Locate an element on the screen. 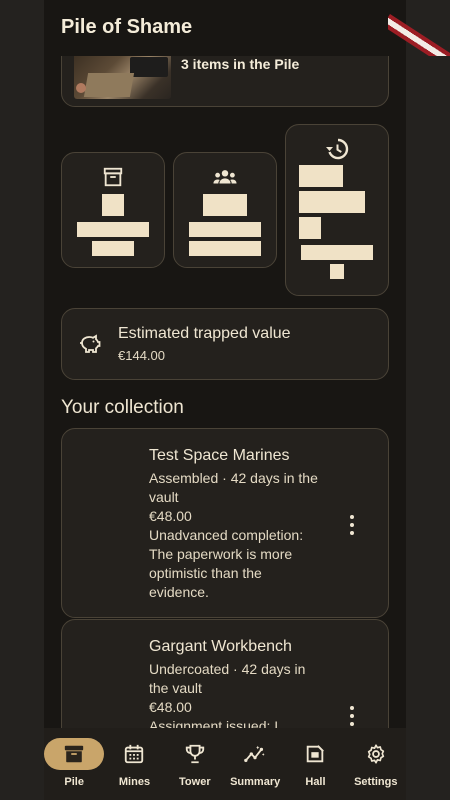 This screenshot has width=450, height=800. stat-card-archive is located at coordinates (113, 210).